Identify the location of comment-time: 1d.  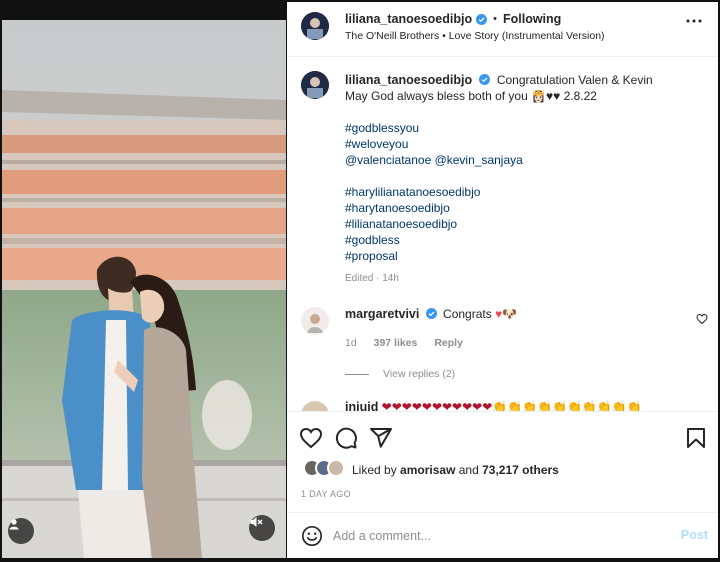
(351, 343).